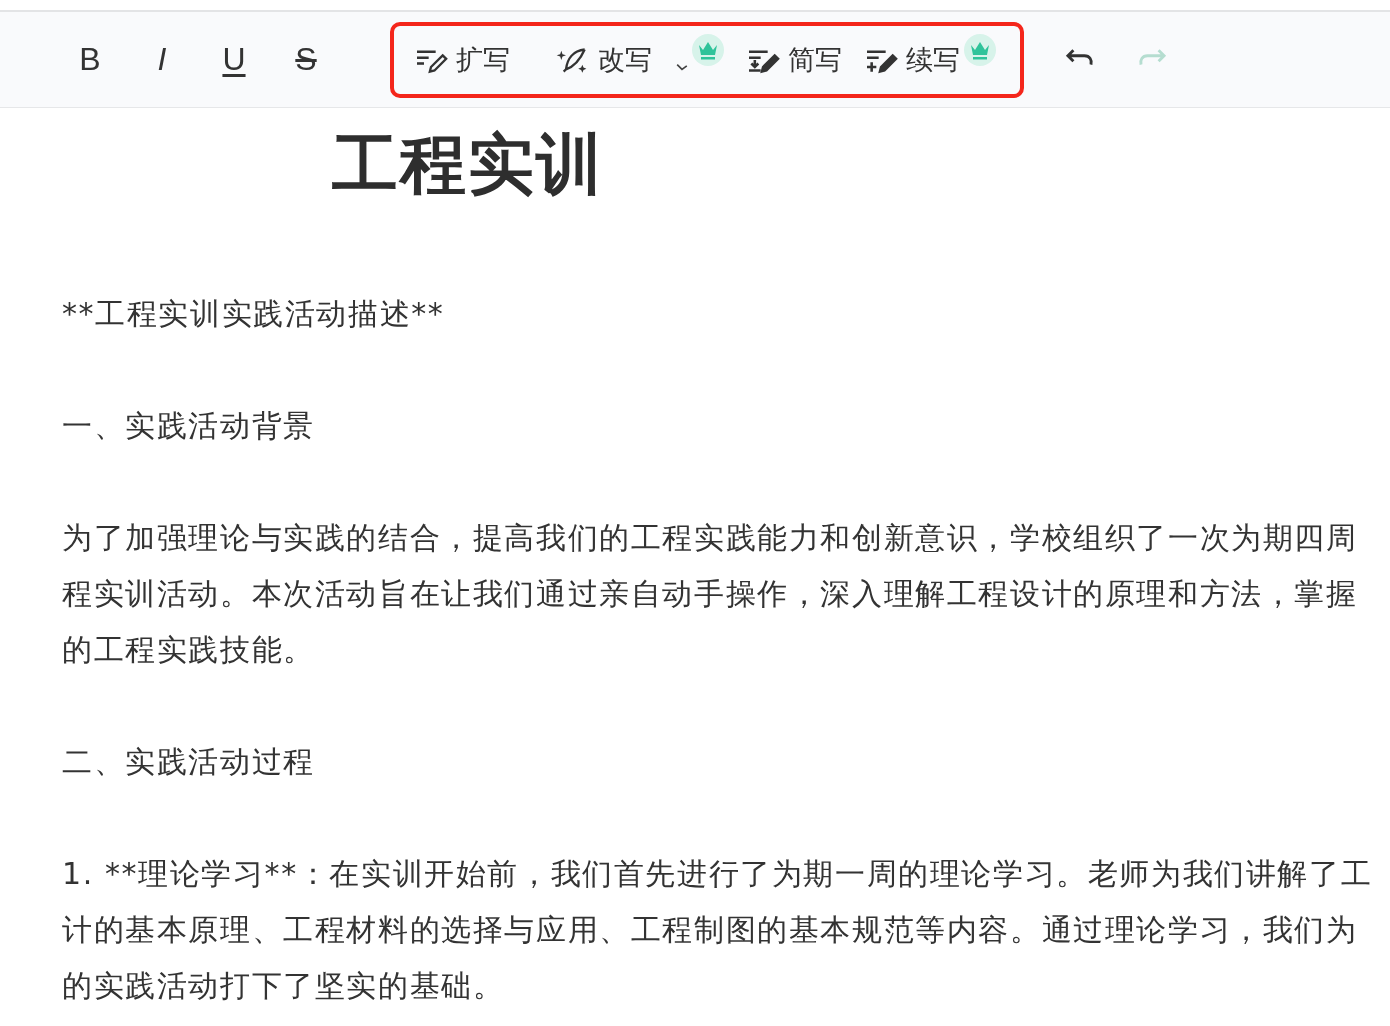 The height and width of the screenshot is (1026, 1390). What do you see at coordinates (234, 59) in the screenshot?
I see `underline-button: U` at bounding box center [234, 59].